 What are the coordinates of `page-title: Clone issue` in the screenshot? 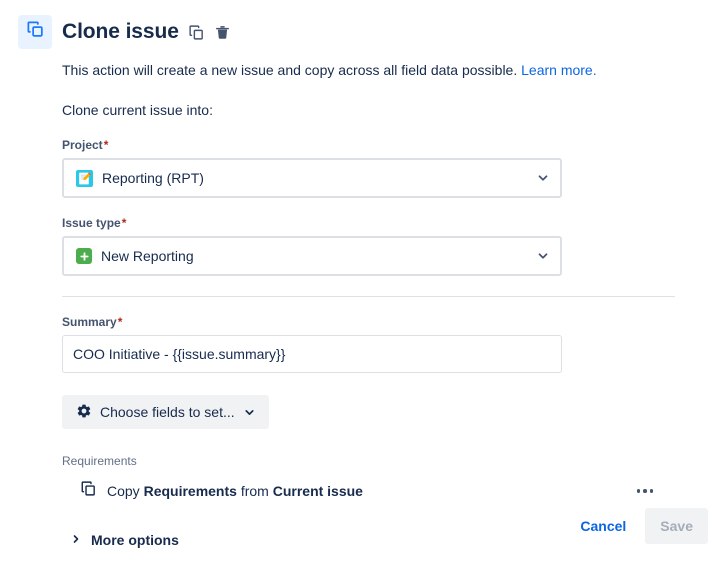 It's located at (120, 31).